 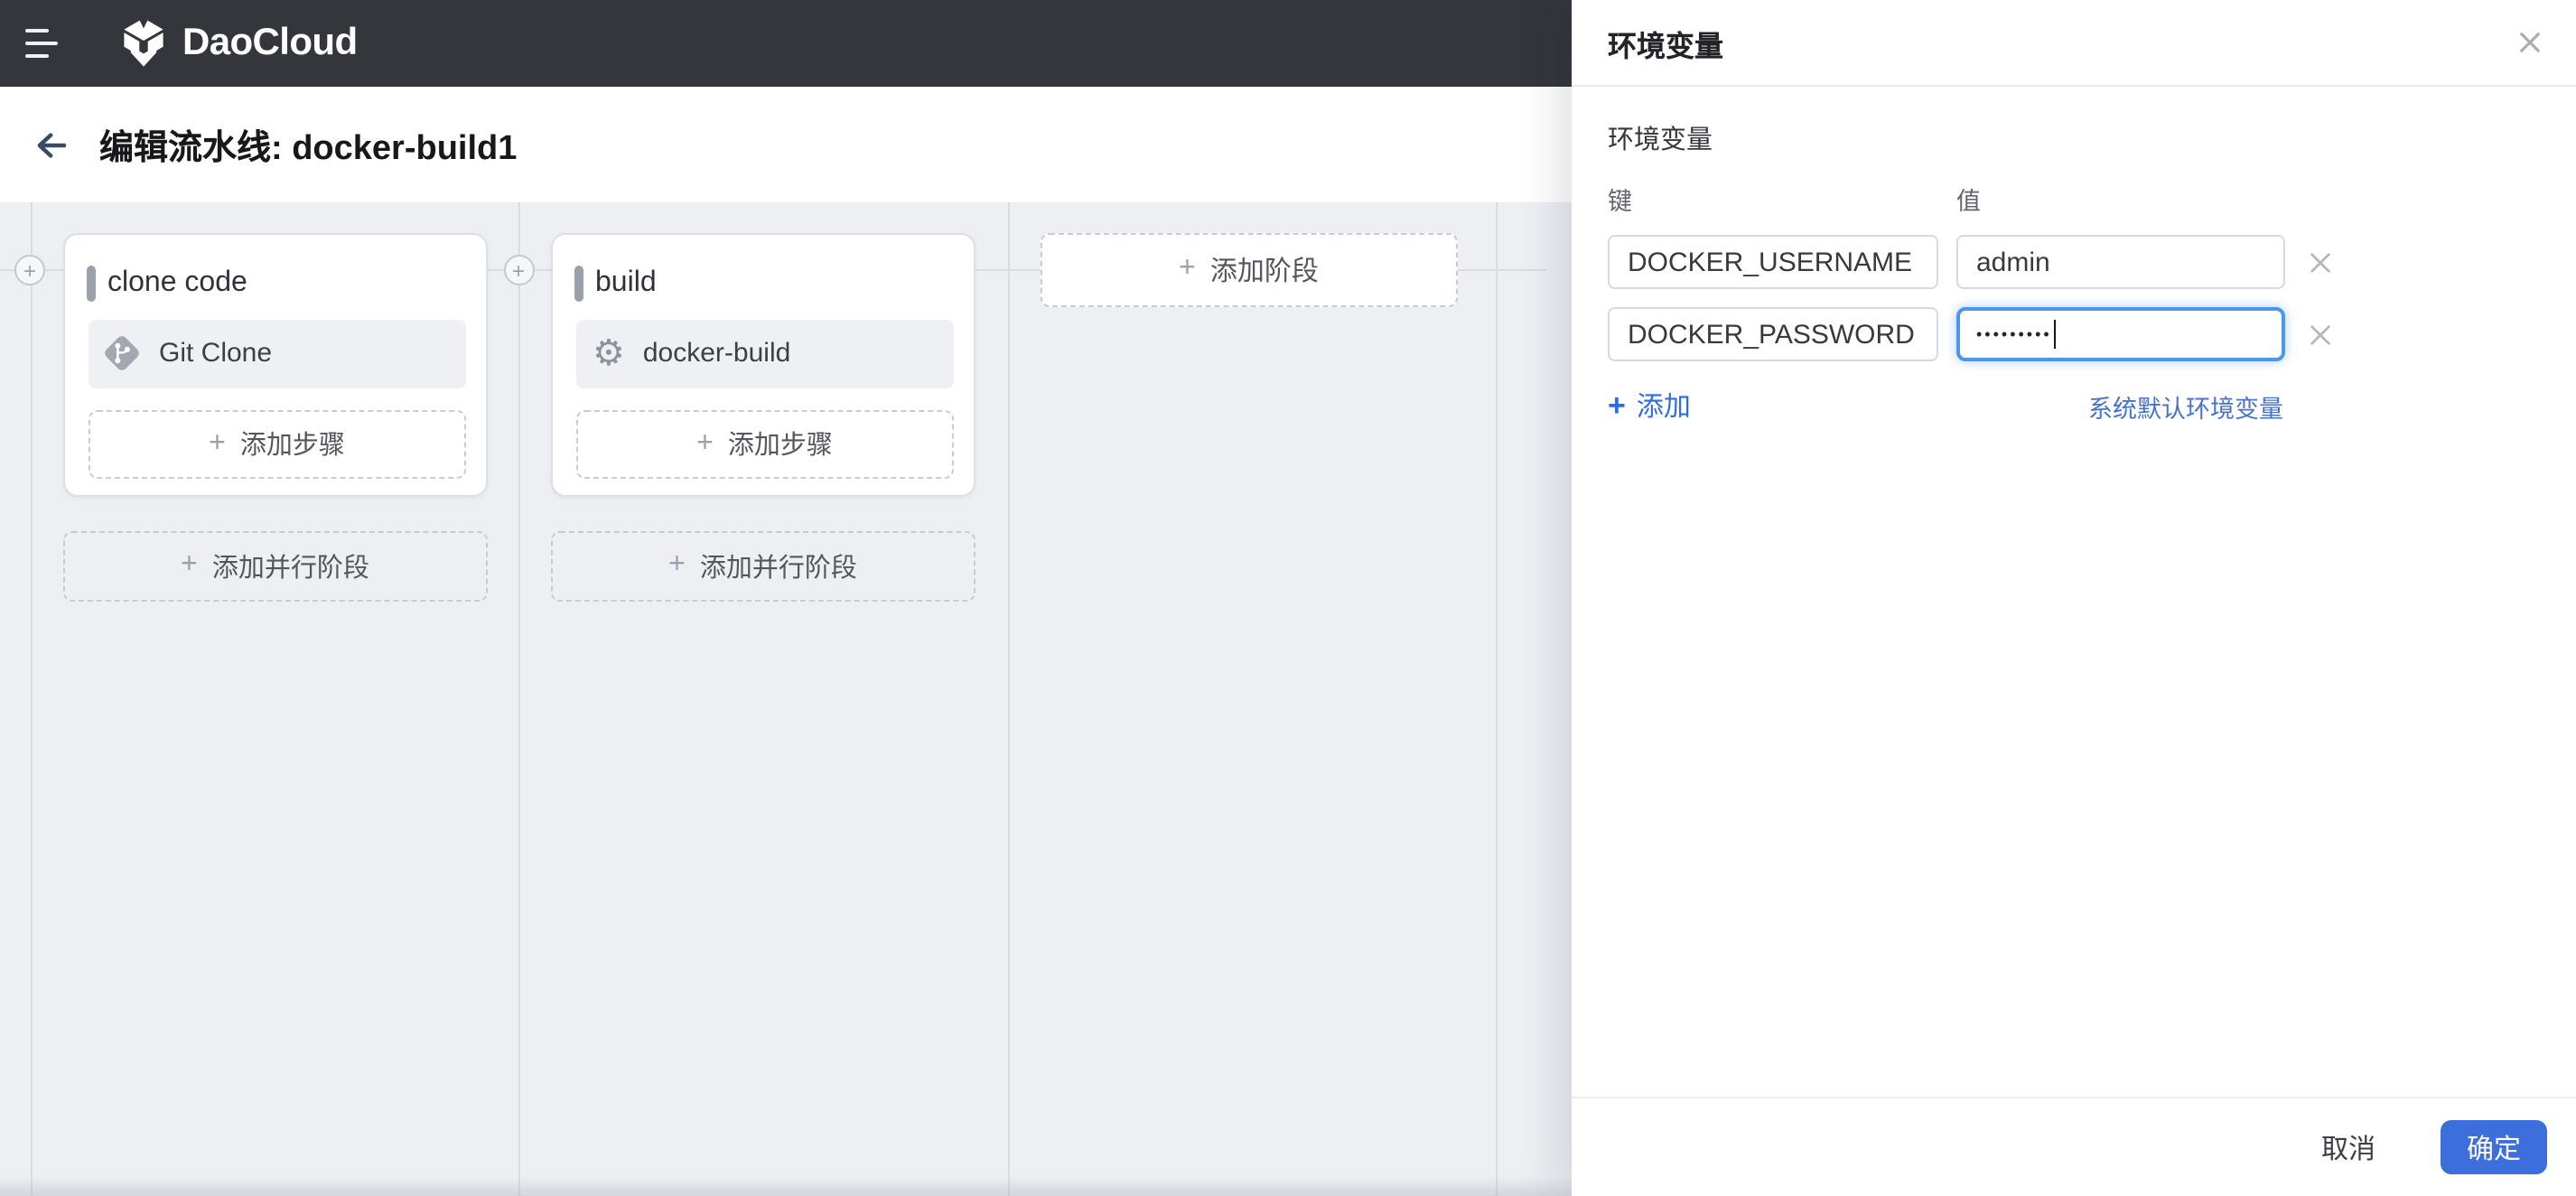 I want to click on add-env-variable-link: + 添加, so click(x=1649, y=406).